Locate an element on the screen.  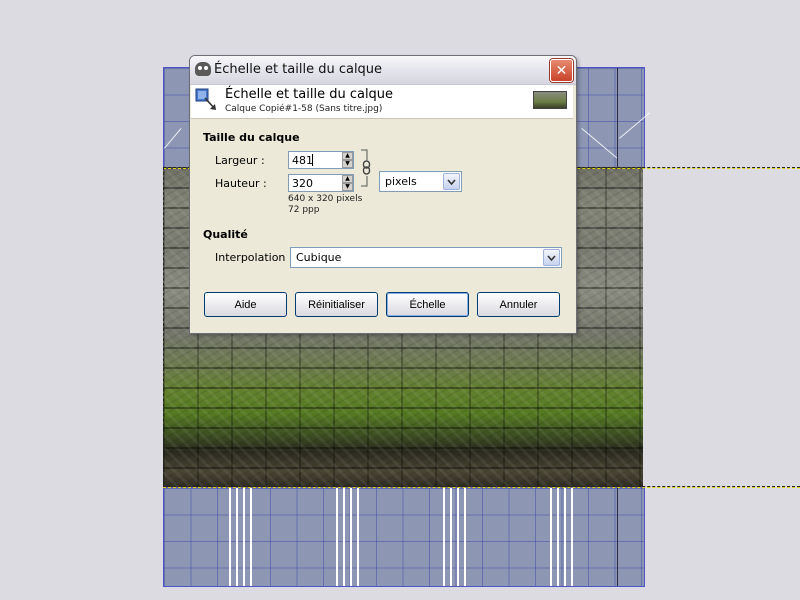
close-button: ✕ is located at coordinates (561, 70).